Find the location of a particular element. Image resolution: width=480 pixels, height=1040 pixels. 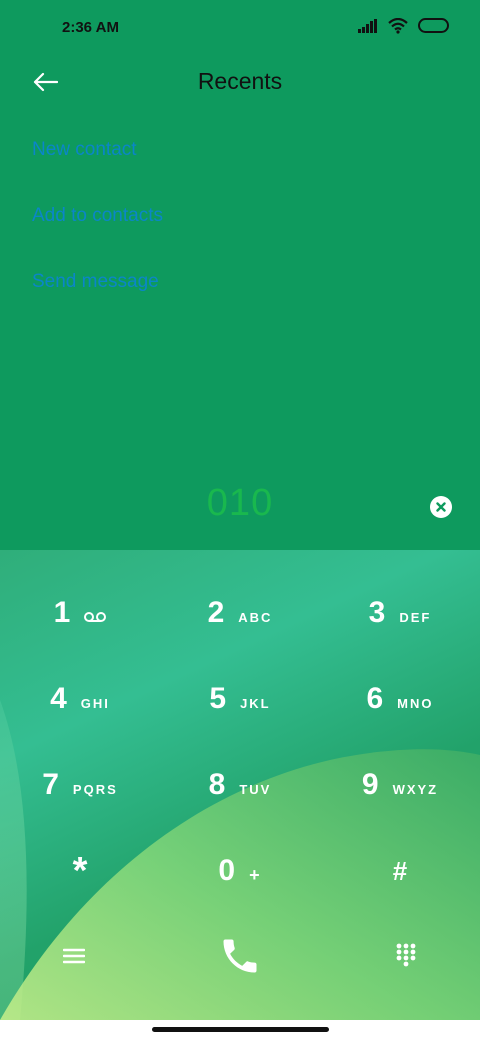

menu-icon is located at coordinates (74, 956).